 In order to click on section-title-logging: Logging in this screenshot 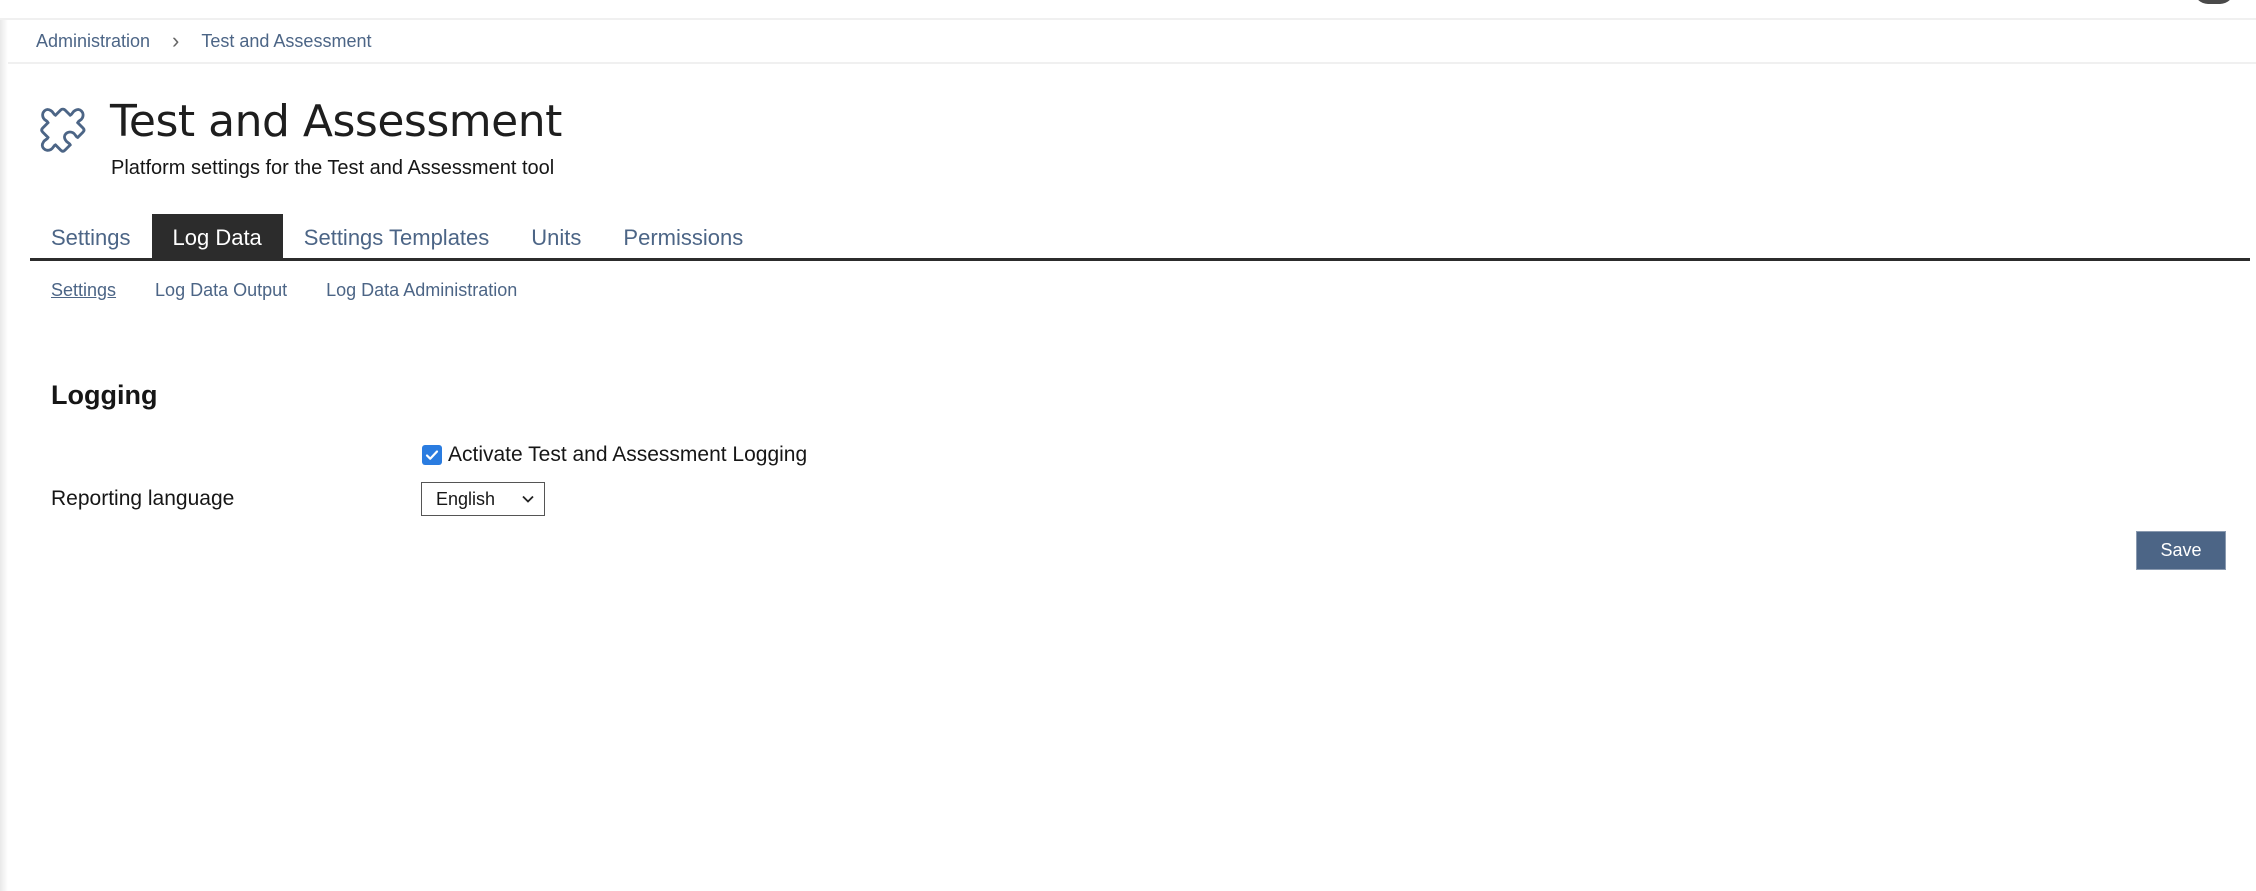, I will do `click(104, 395)`.